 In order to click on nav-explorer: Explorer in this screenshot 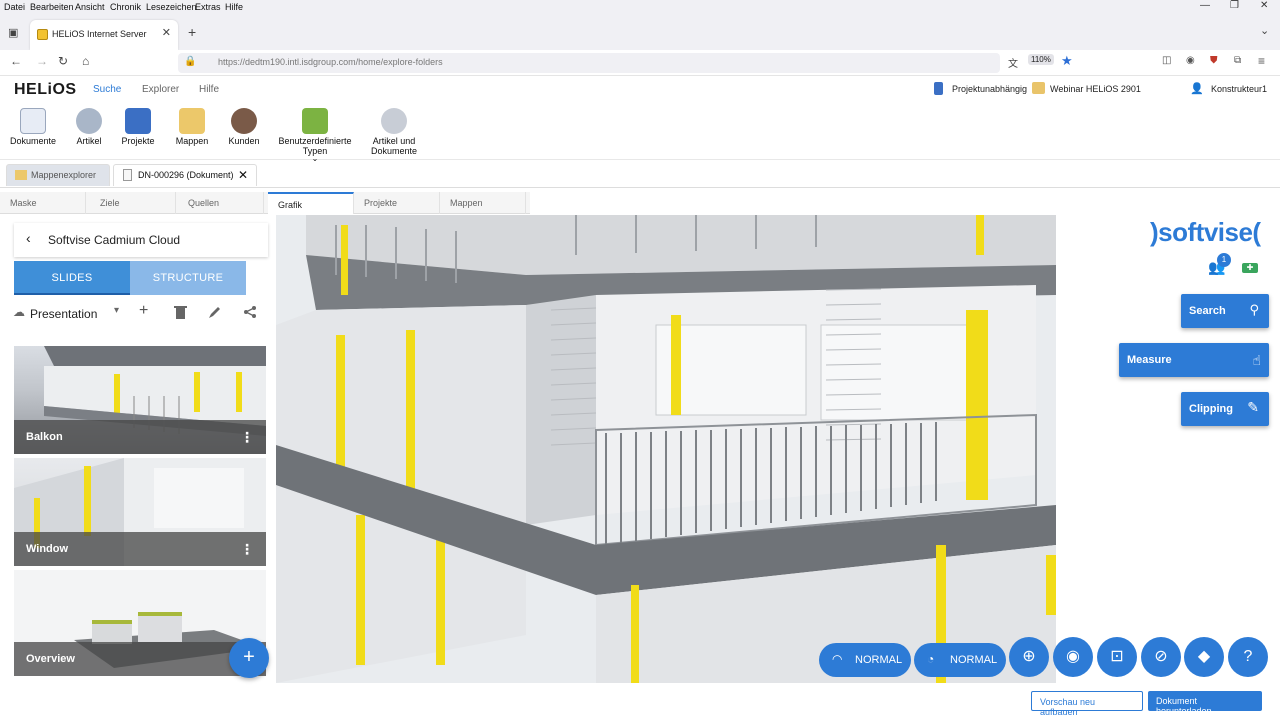, I will do `click(160, 89)`.